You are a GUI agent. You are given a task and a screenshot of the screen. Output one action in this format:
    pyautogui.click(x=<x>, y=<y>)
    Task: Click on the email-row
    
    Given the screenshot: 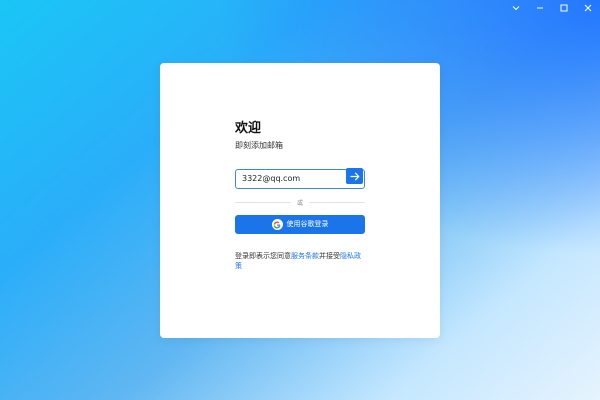 What is the action you would take?
    pyautogui.click(x=300, y=177)
    